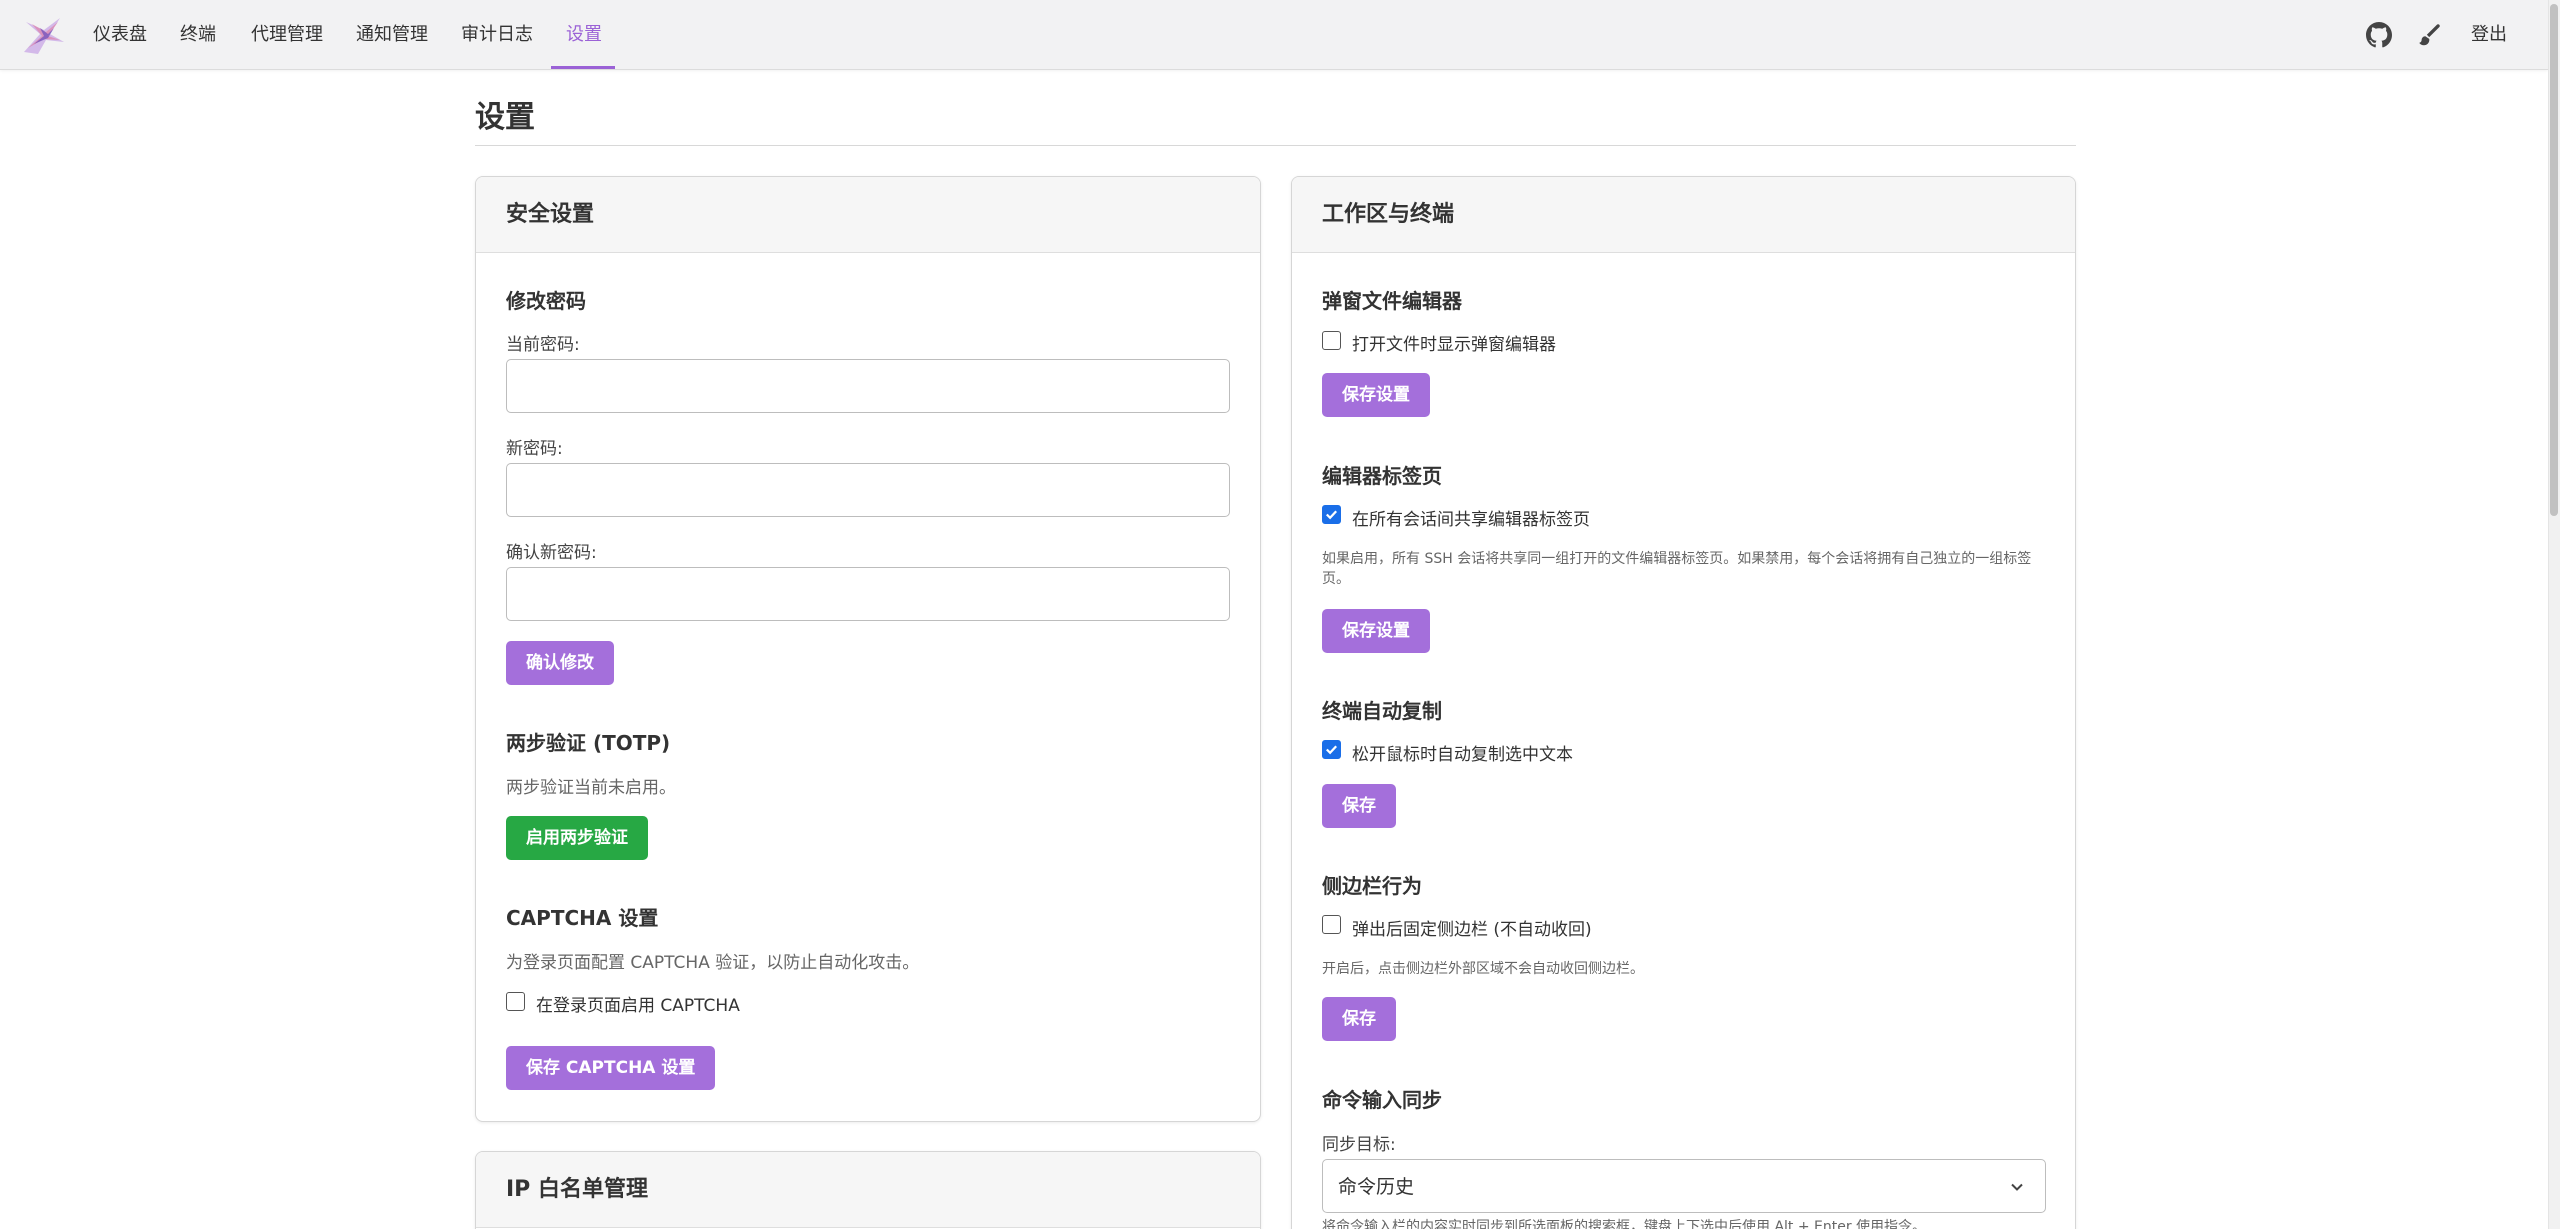 The height and width of the screenshot is (1229, 2560). Describe the element at coordinates (584, 35) in the screenshot. I see `nav-settings: 设置` at that location.